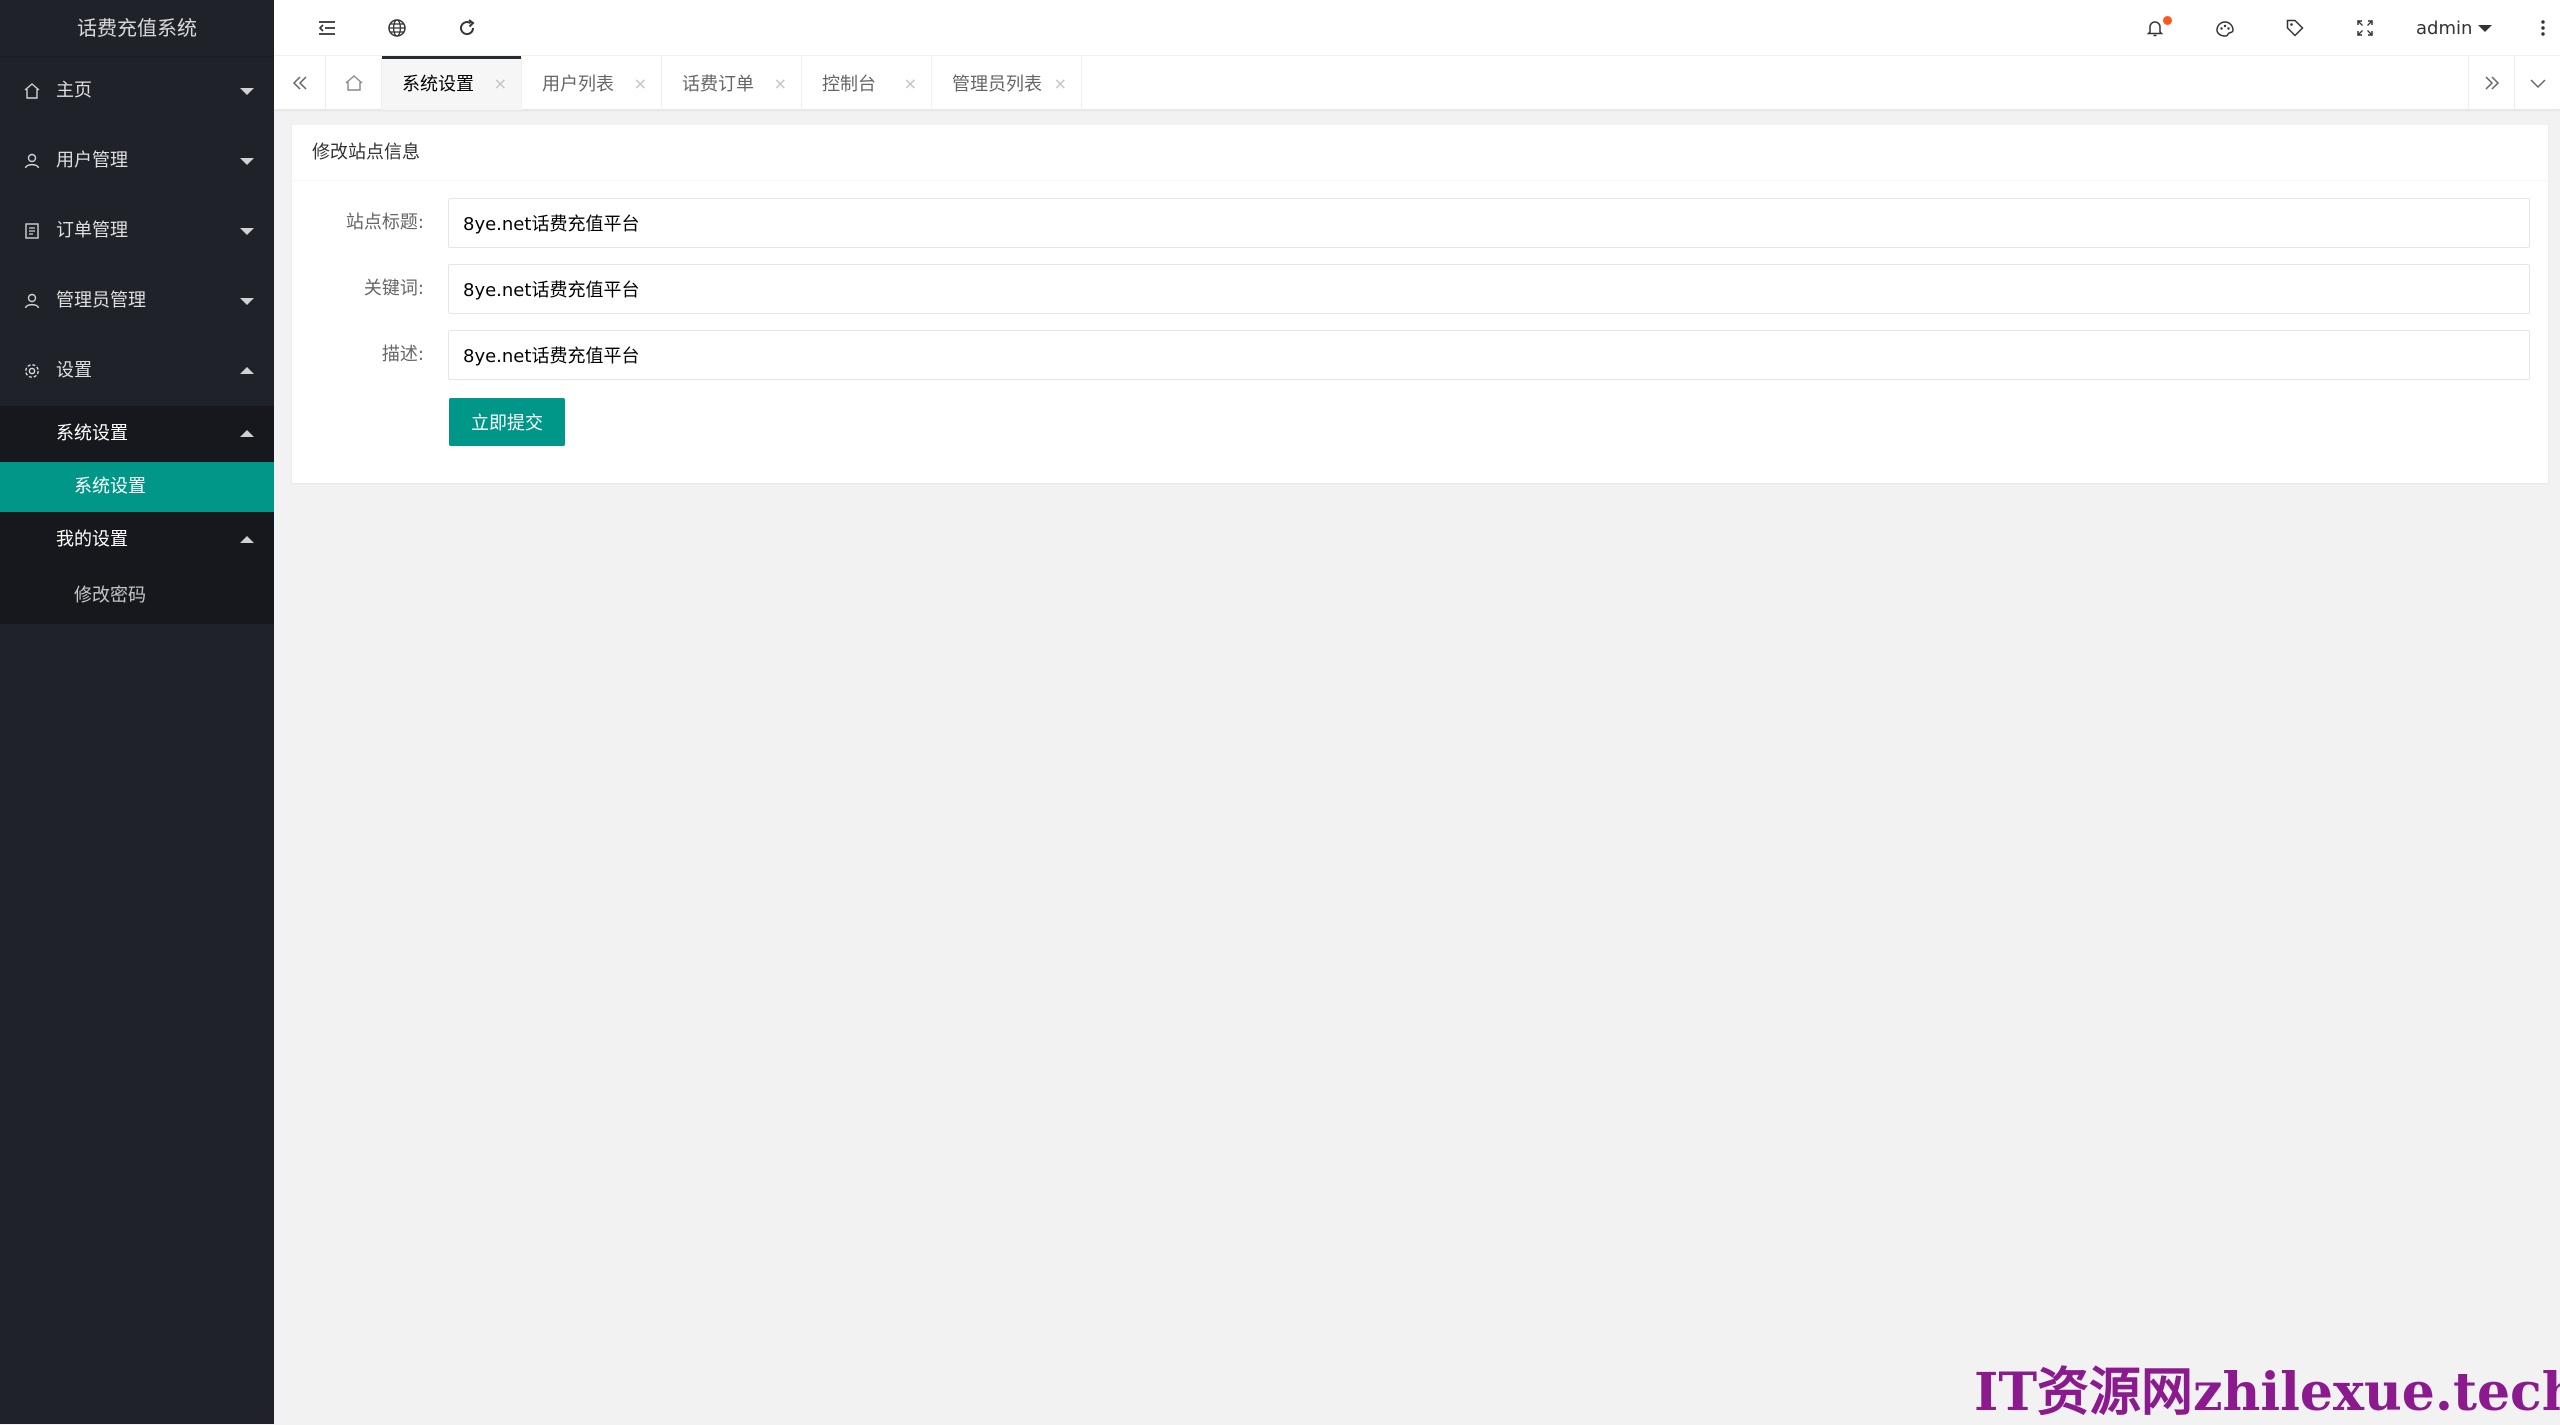 This screenshot has width=2560, height=1425. I want to click on watermark: IT资源网zhilexue.tech, so click(2267, 1392).